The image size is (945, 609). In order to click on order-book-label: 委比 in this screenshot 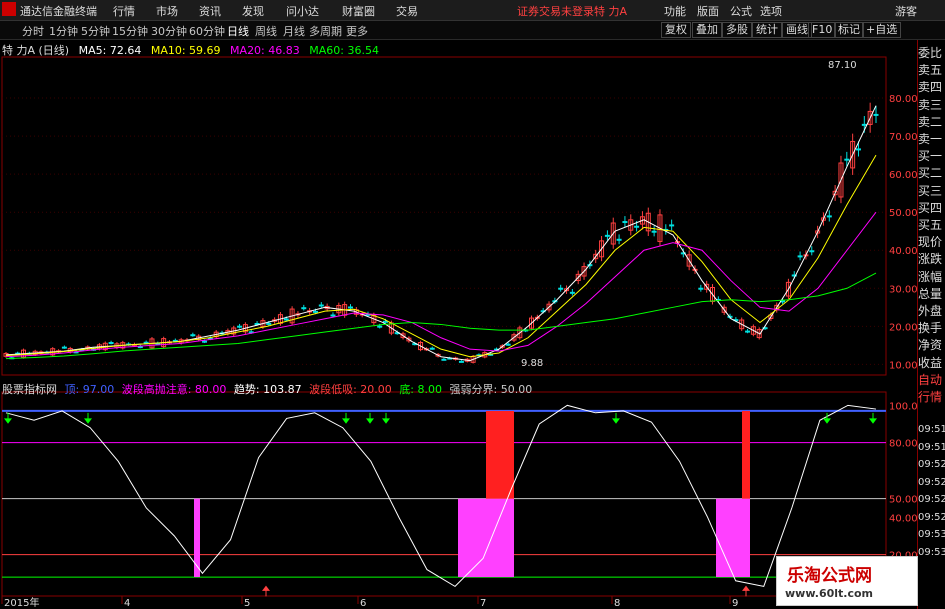, I will do `click(930, 53)`.